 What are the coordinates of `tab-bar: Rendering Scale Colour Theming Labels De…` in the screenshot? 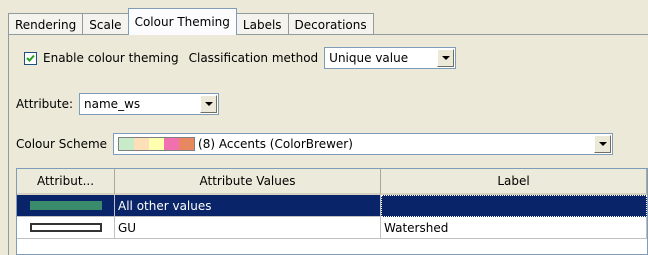 It's located at (191, 21).